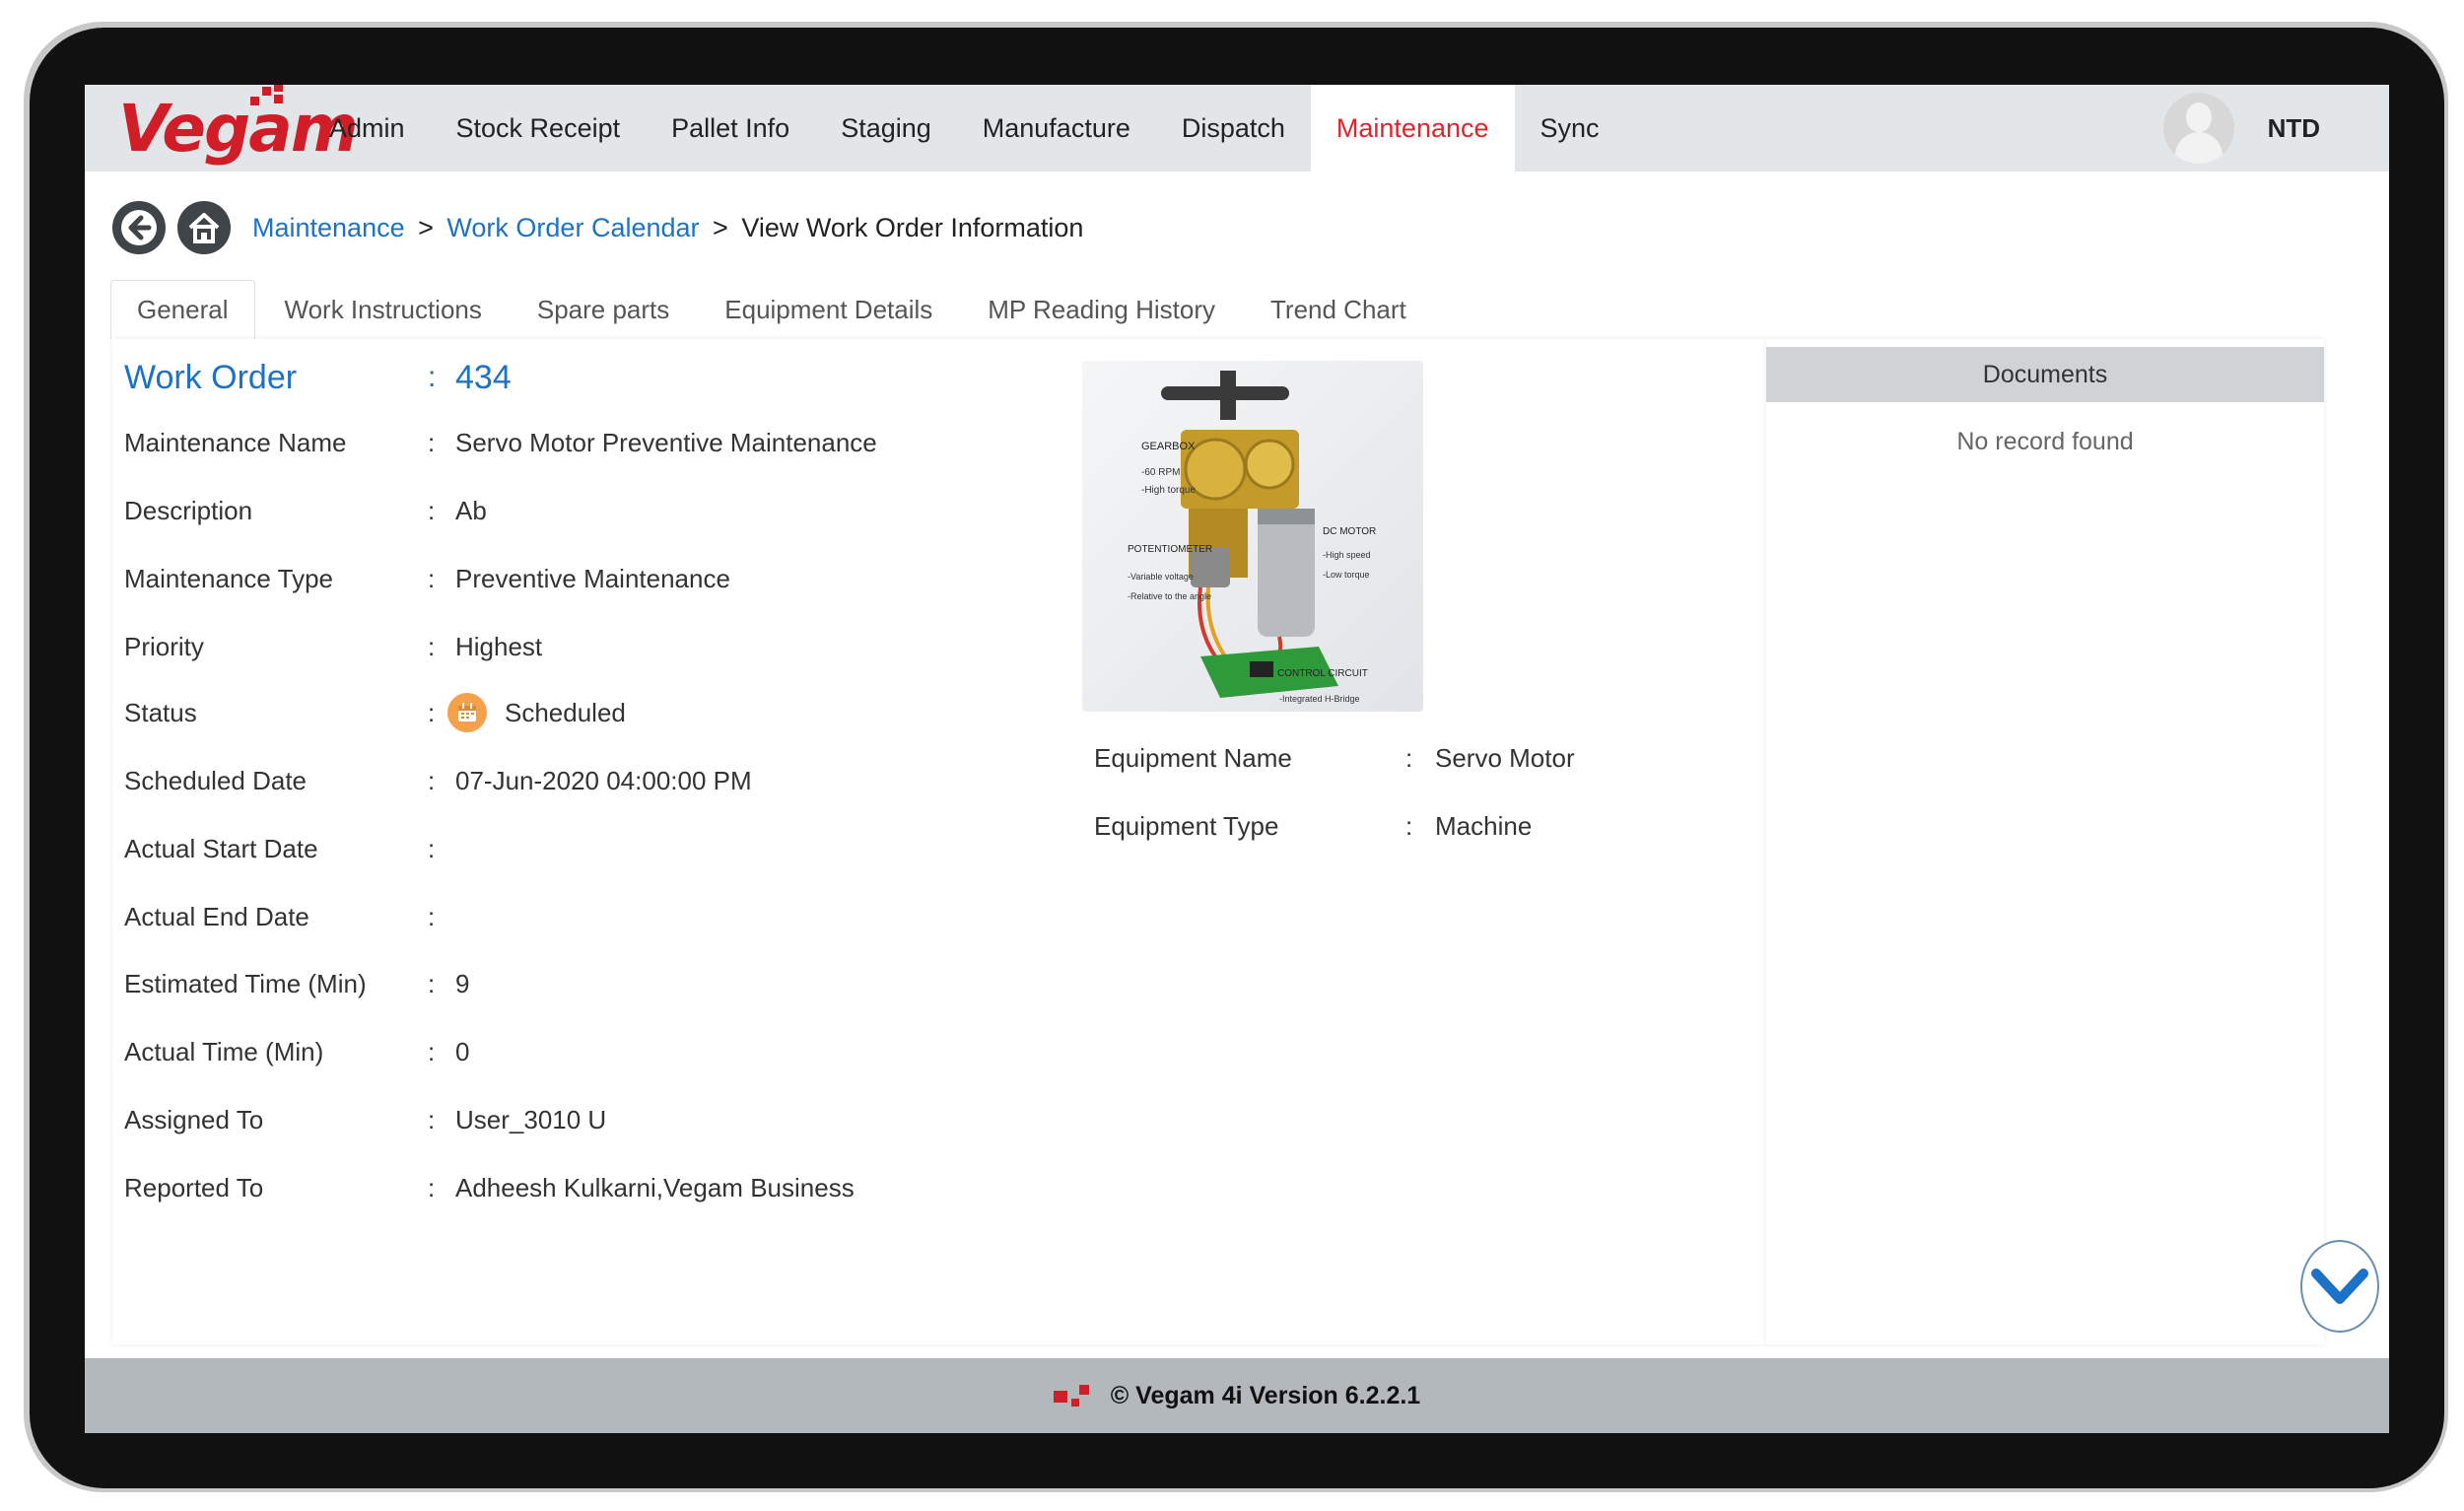 This screenshot has height=1511, width=2464. Describe the element at coordinates (221, 848) in the screenshot. I see `field-label: Actual Start Date` at that location.